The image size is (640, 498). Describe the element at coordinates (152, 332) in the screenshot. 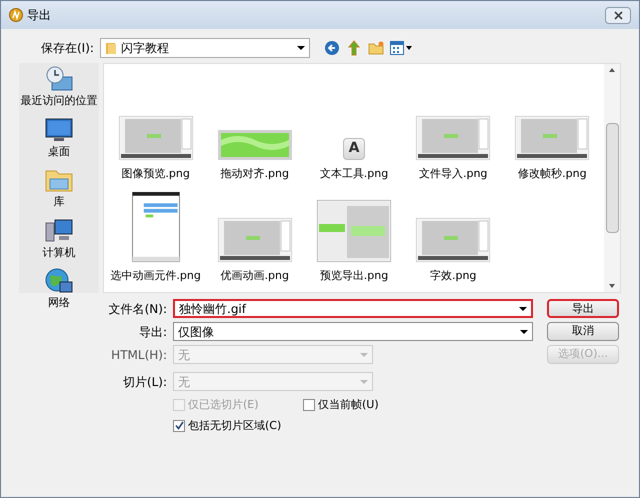

I see `export-label: 导出:` at that location.